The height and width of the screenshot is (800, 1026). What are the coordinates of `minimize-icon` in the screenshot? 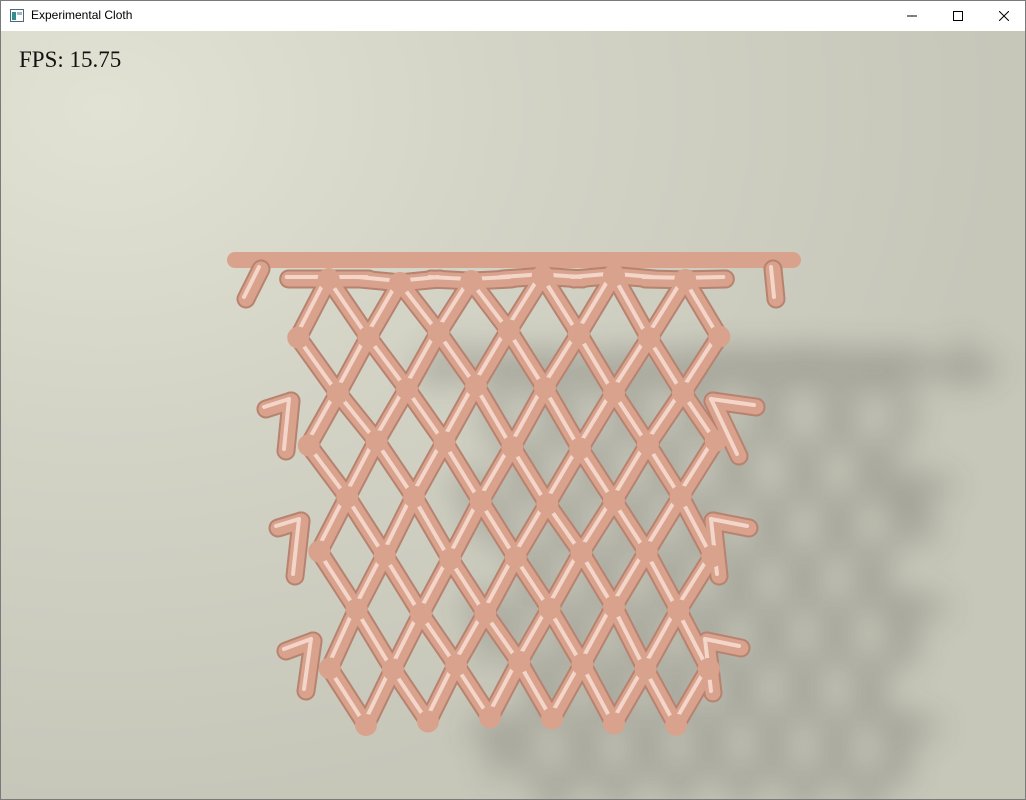 It's located at (912, 16).